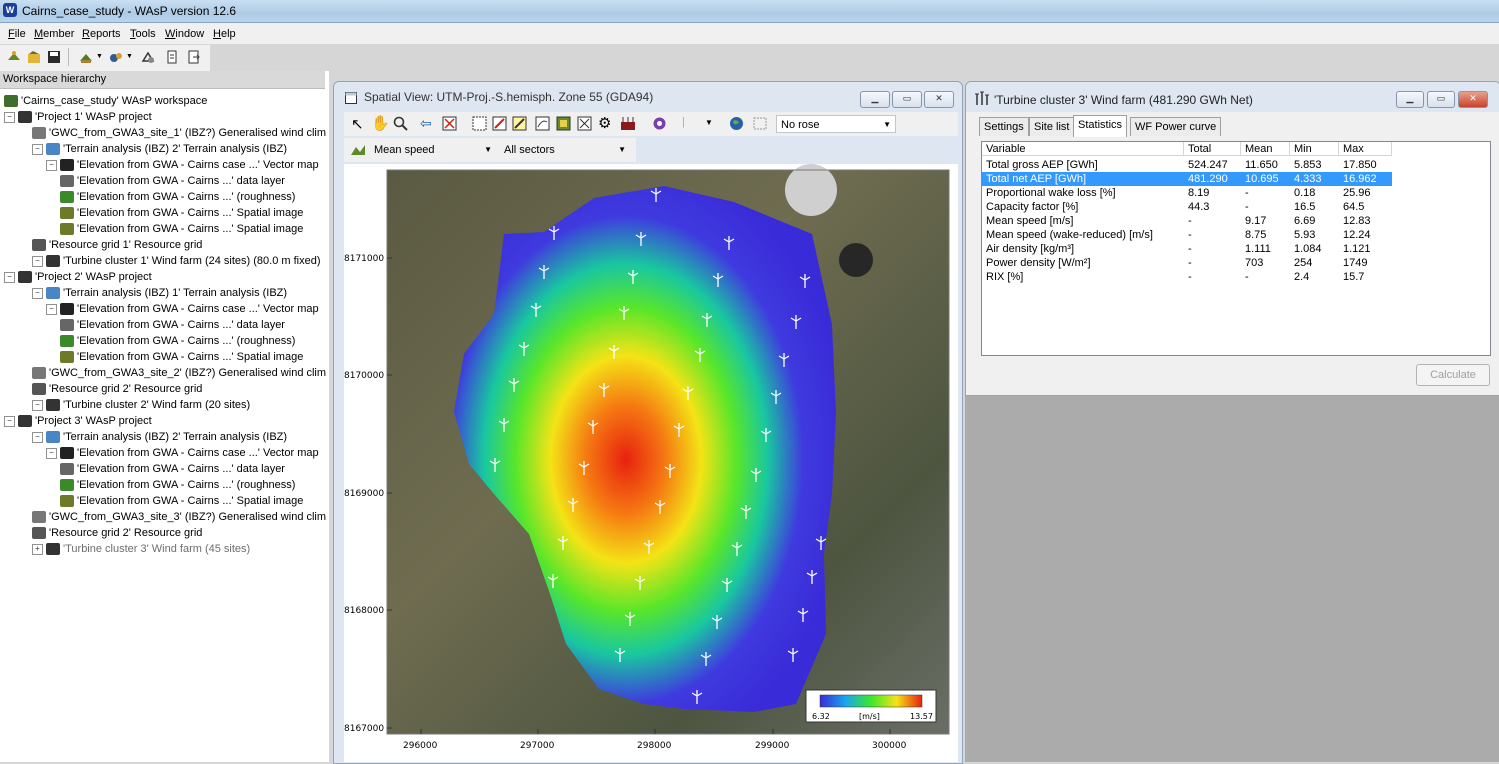 Image resolution: width=1499 pixels, height=764 pixels. What do you see at coordinates (736, 123) in the screenshot?
I see `globe-icon` at bounding box center [736, 123].